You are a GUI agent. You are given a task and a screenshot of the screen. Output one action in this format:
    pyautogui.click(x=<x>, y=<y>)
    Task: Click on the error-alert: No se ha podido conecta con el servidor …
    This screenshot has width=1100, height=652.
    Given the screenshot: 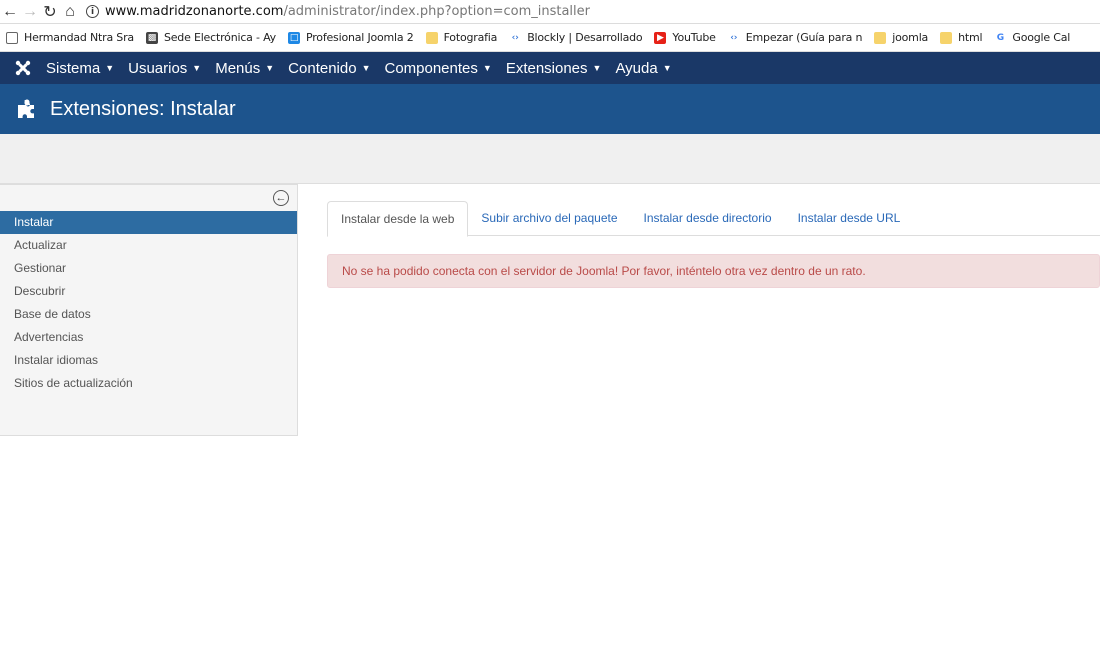 What is the action you would take?
    pyautogui.click(x=713, y=271)
    